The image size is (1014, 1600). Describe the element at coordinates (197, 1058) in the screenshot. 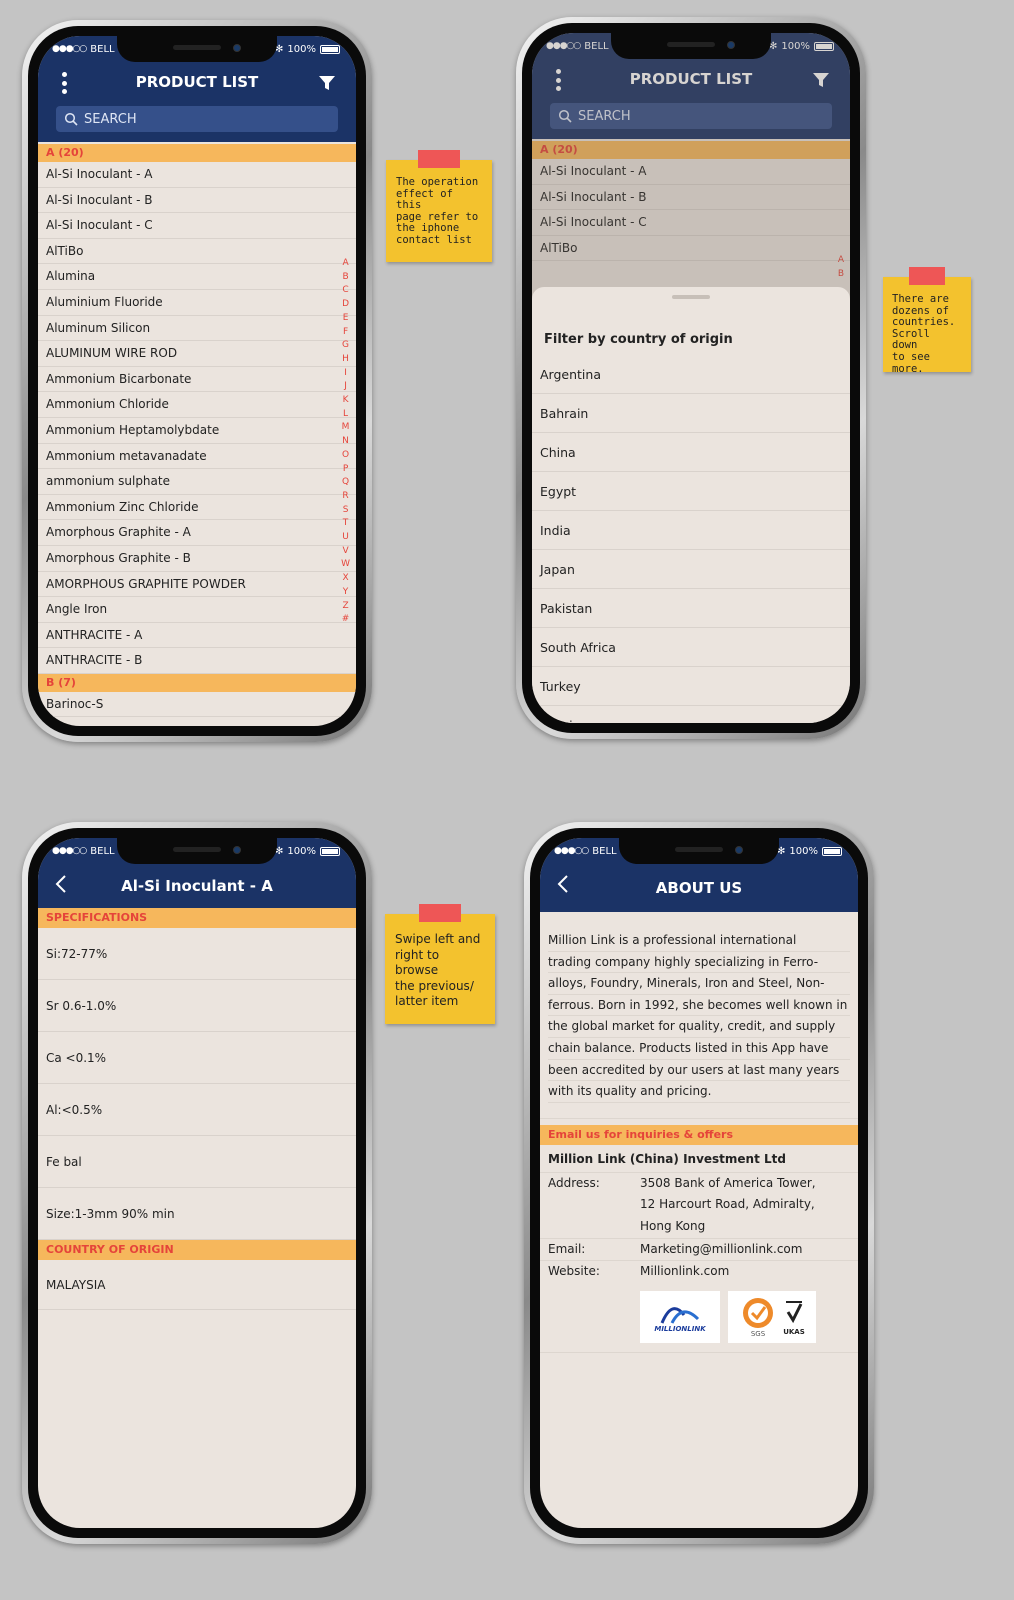

I see `specification-item: Ca <0.1%` at that location.